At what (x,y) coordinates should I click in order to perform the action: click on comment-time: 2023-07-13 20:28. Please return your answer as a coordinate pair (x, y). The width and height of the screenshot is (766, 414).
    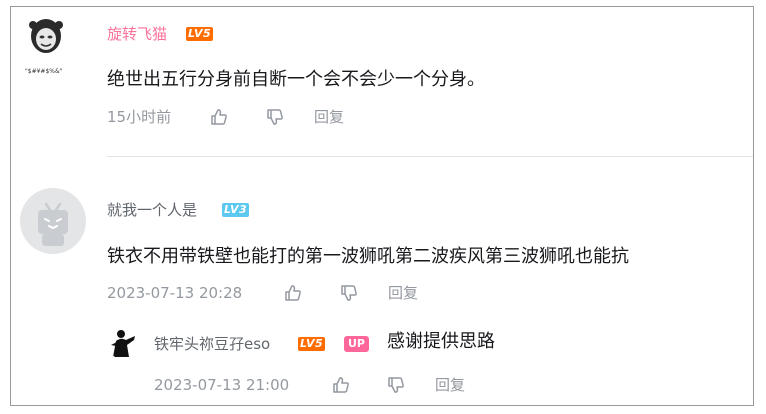
    Looking at the image, I should click on (175, 293).